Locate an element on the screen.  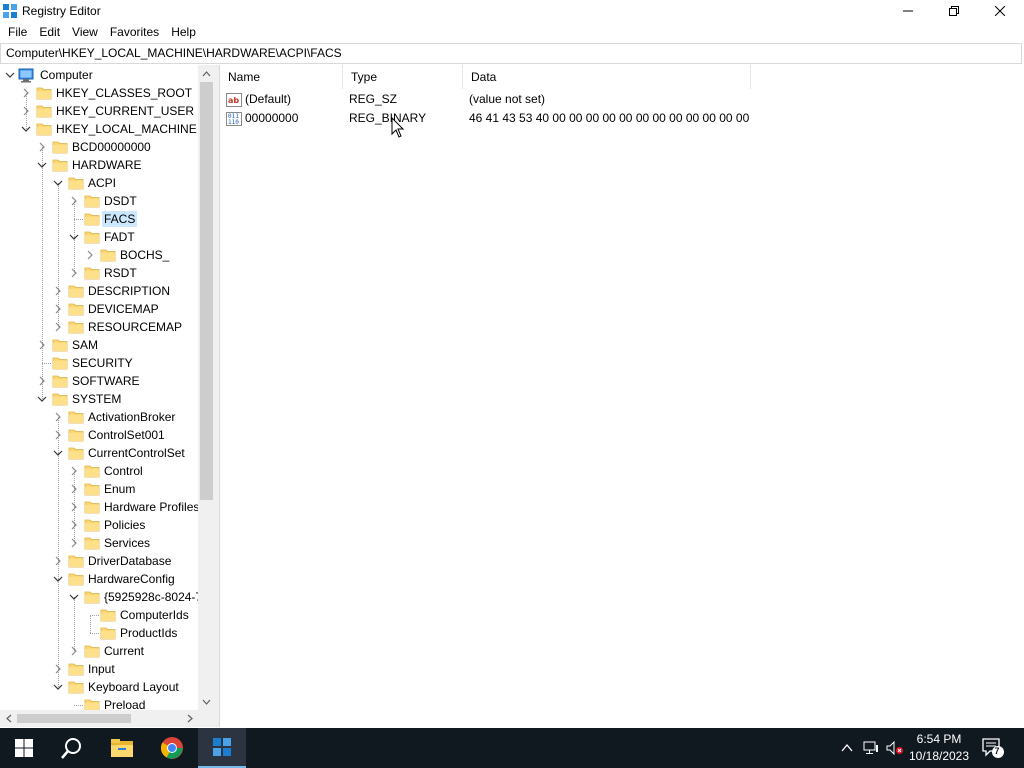
tree-node: RESOURCEMAP is located at coordinates (99, 327).